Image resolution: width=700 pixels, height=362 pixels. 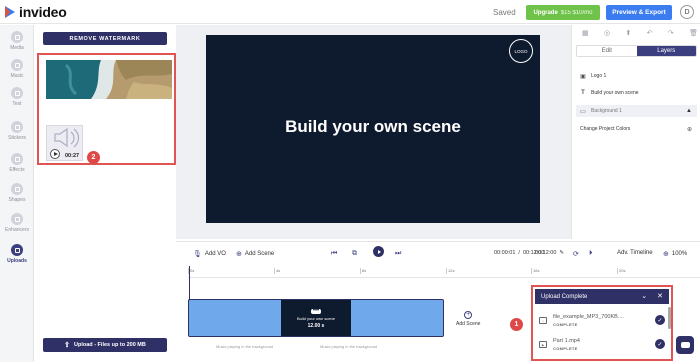 I want to click on change-colors-label: Change Project Colors, so click(x=605, y=129).